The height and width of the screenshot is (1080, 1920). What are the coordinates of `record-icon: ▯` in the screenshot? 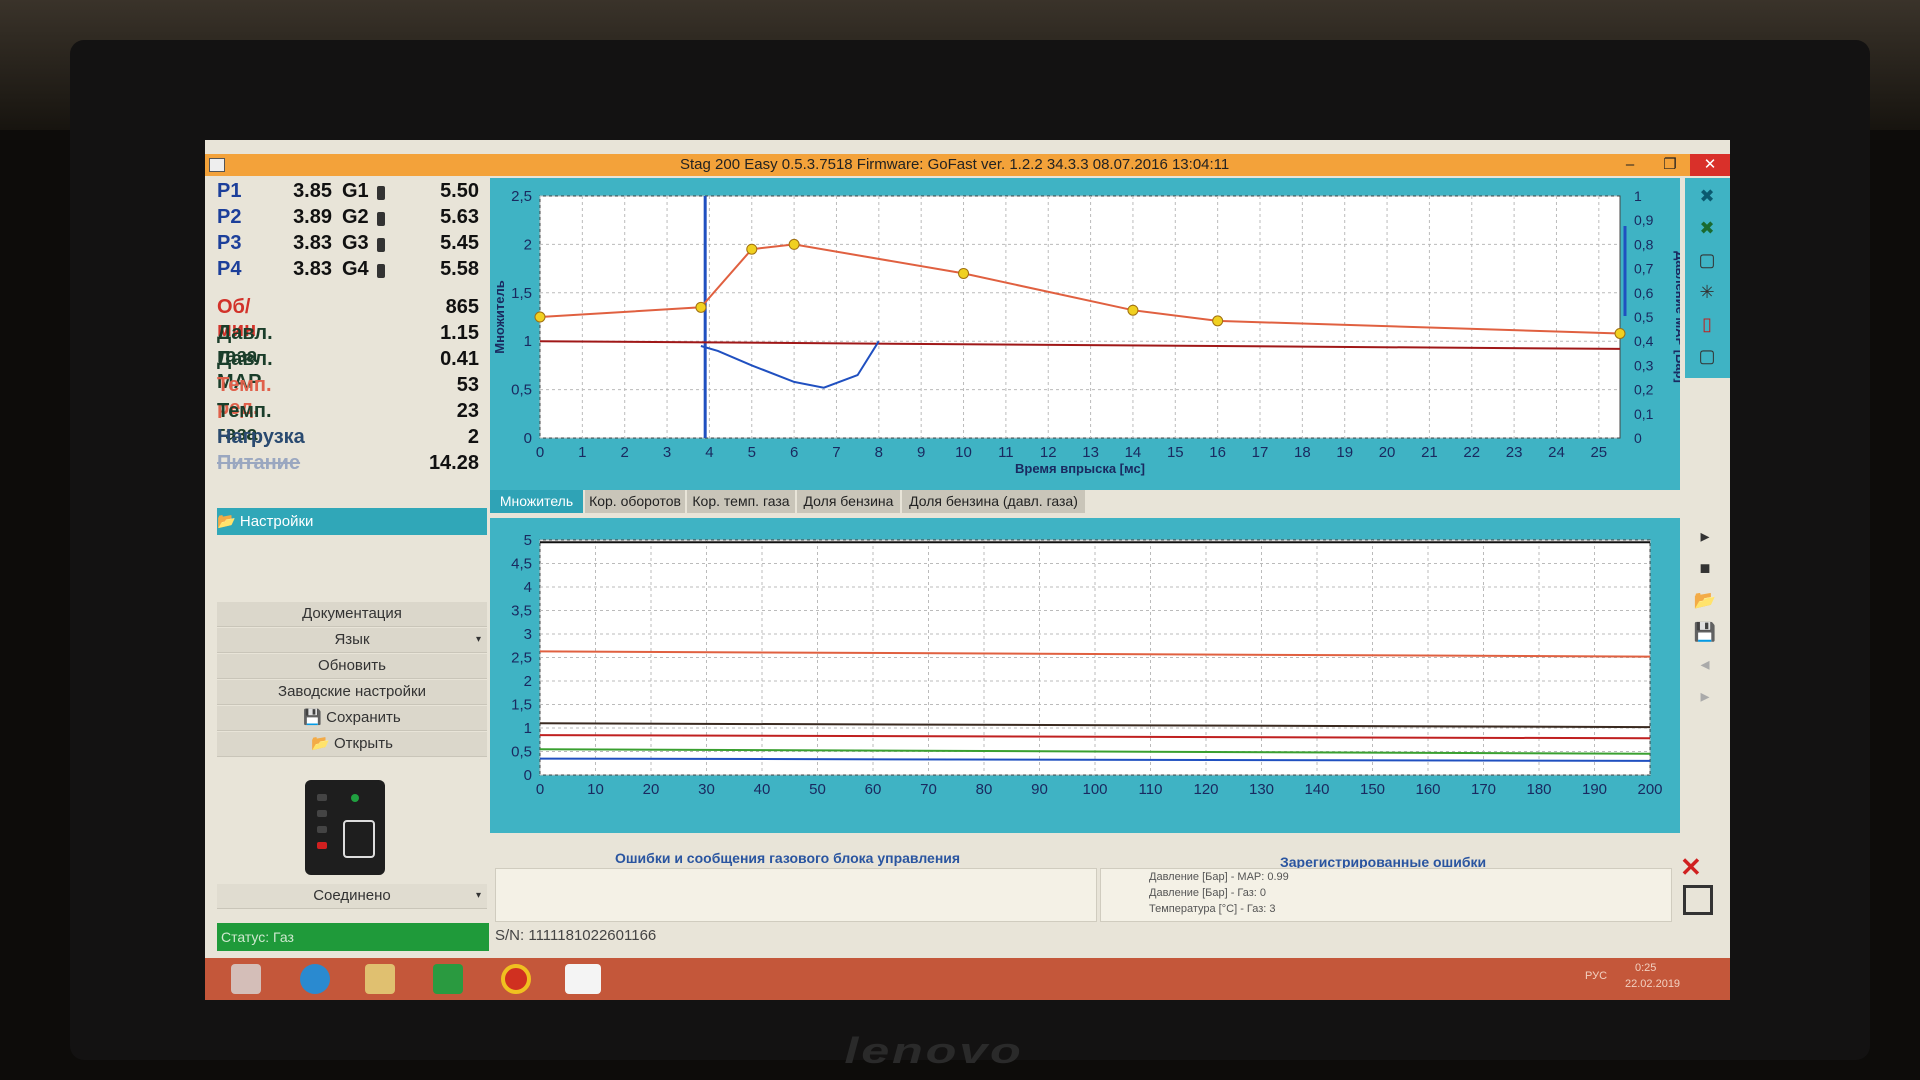 It's located at (1707, 324).